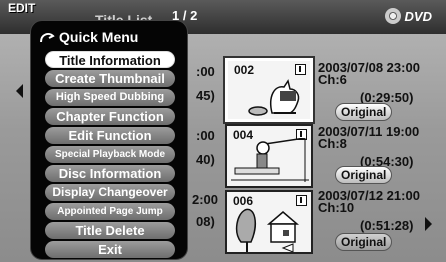 The width and height of the screenshot is (446, 262). Describe the element at coordinates (336, 207) in the screenshot. I see `title-3-channel: Ch:10` at that location.